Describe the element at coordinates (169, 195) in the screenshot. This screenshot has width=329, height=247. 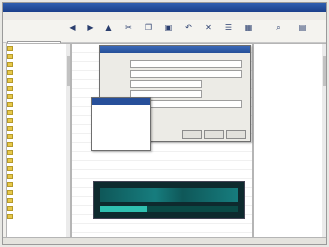
I see `waveform-display` at that location.